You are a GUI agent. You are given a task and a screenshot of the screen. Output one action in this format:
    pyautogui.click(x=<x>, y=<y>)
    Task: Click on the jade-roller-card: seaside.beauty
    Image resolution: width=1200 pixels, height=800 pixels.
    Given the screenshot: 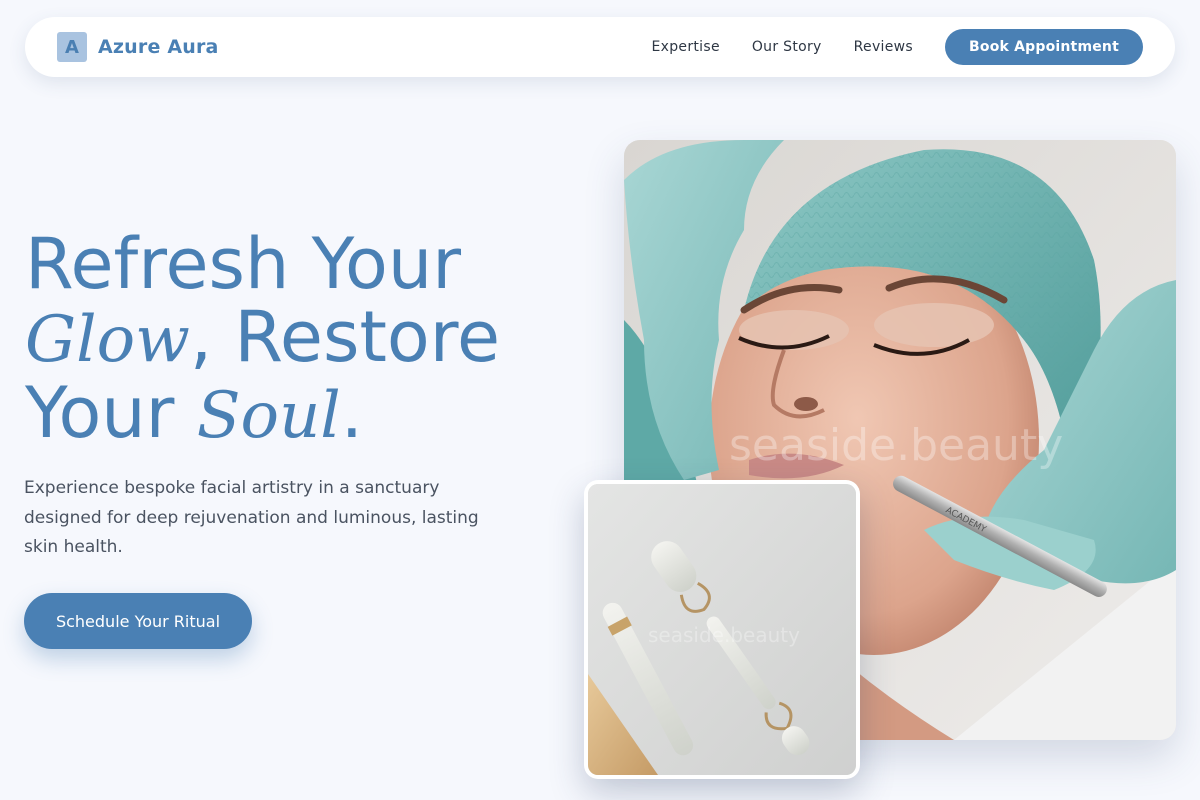 What is the action you would take?
    pyautogui.click(x=722, y=629)
    